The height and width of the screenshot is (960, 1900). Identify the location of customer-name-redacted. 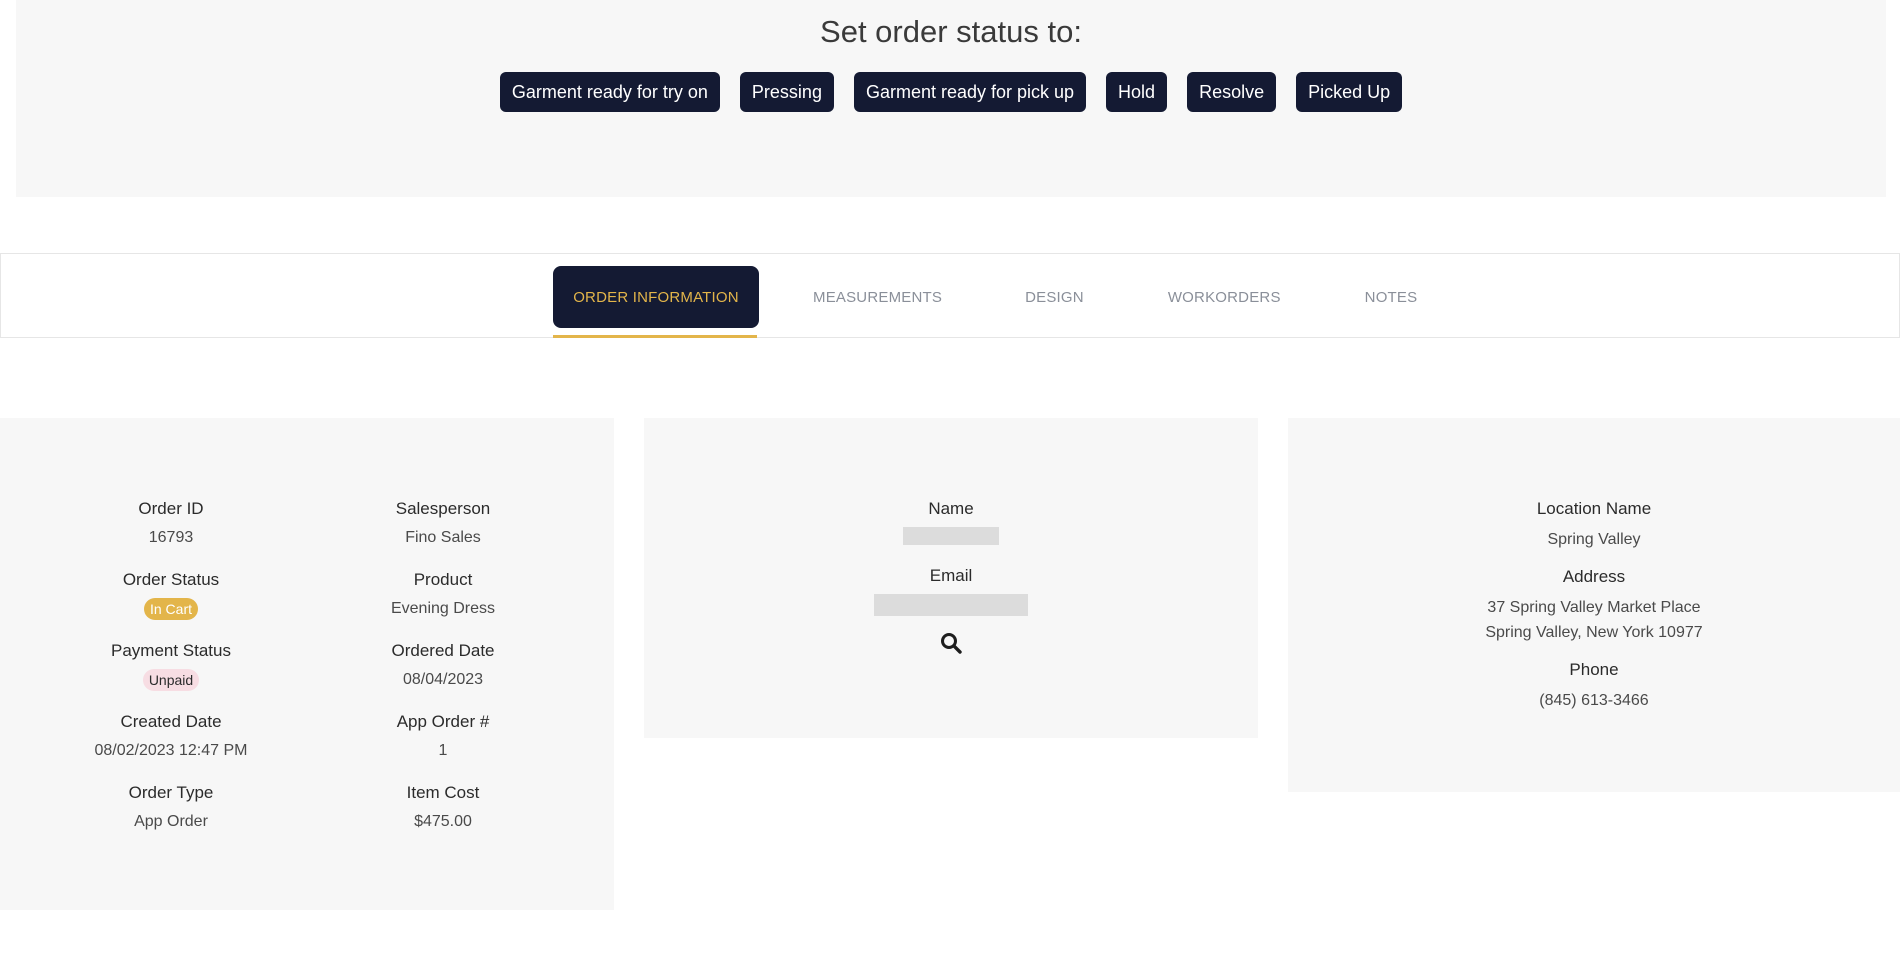
(951, 536).